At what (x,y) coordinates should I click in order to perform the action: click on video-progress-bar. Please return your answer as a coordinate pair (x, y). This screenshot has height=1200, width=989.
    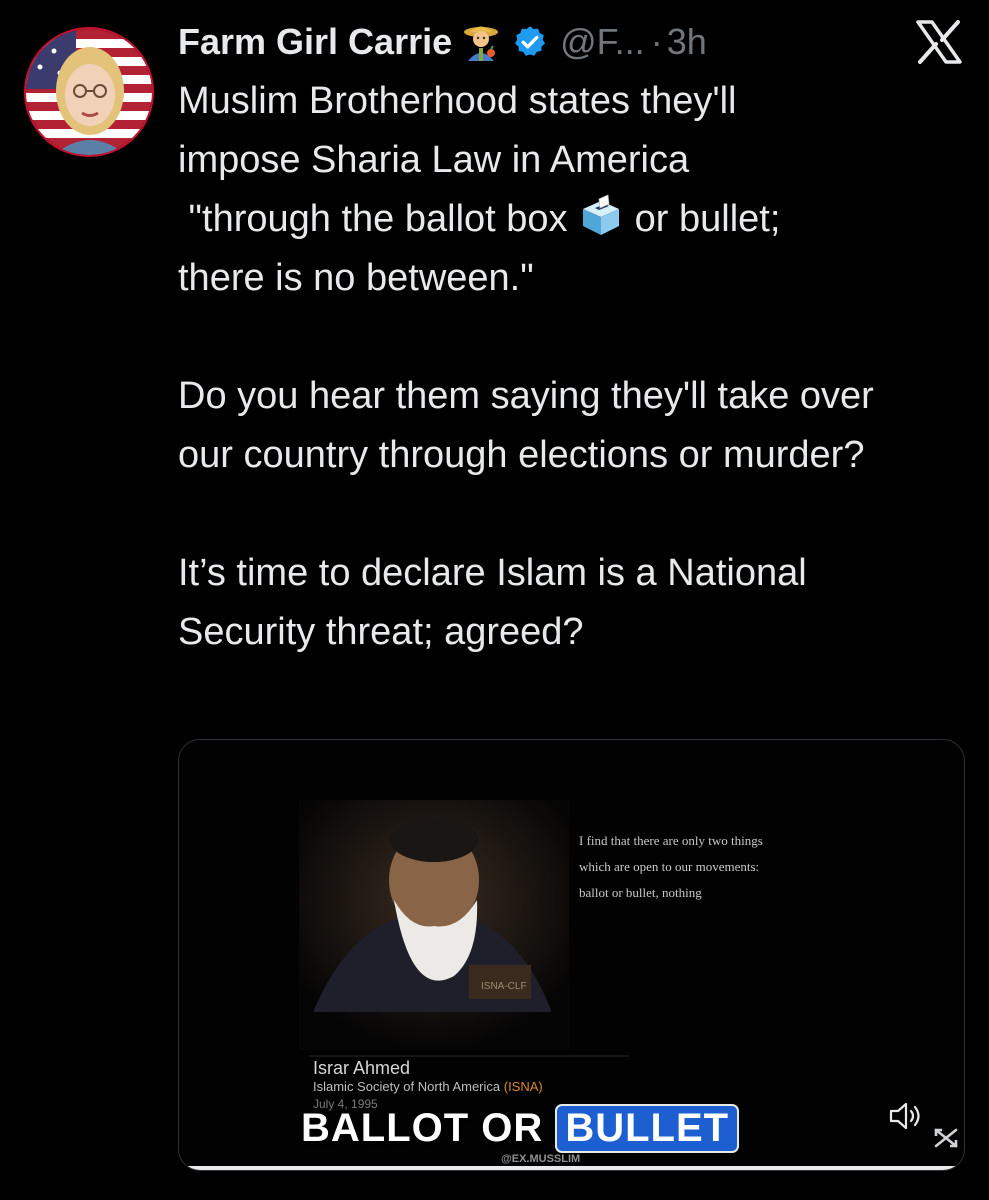
    Looking at the image, I should click on (571, 1168).